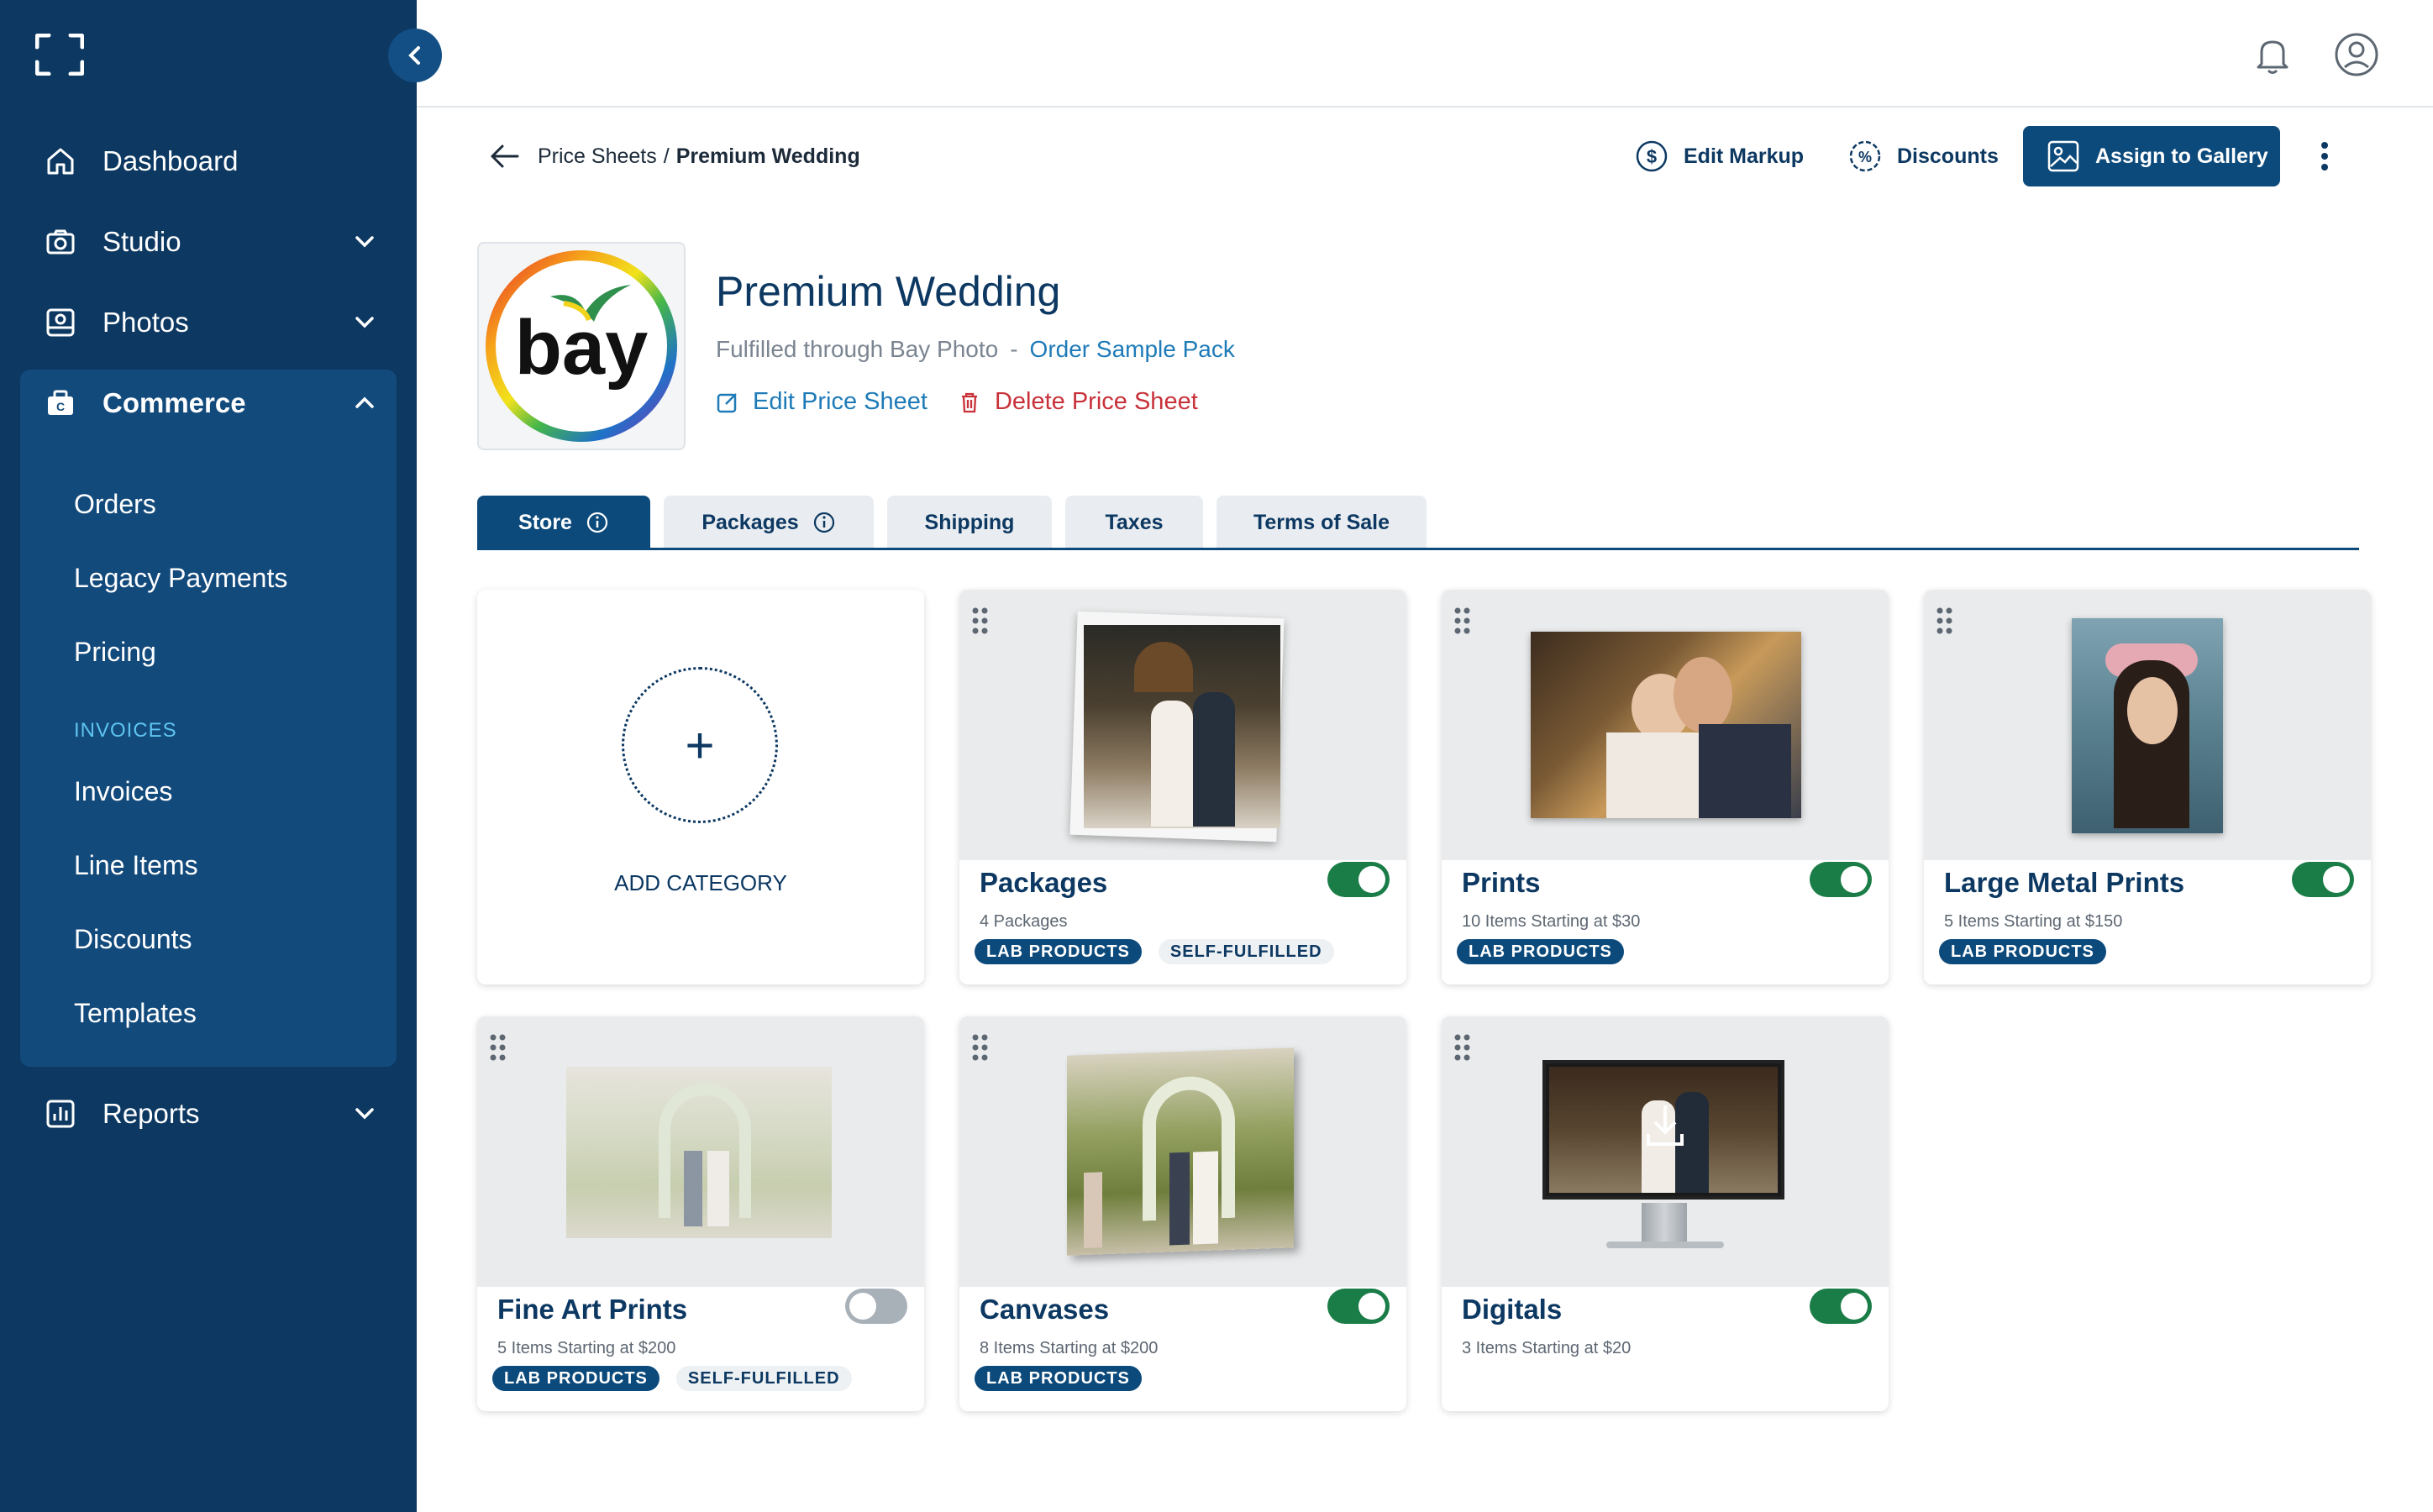  I want to click on discounts-button: % Discounts, so click(1923, 156).